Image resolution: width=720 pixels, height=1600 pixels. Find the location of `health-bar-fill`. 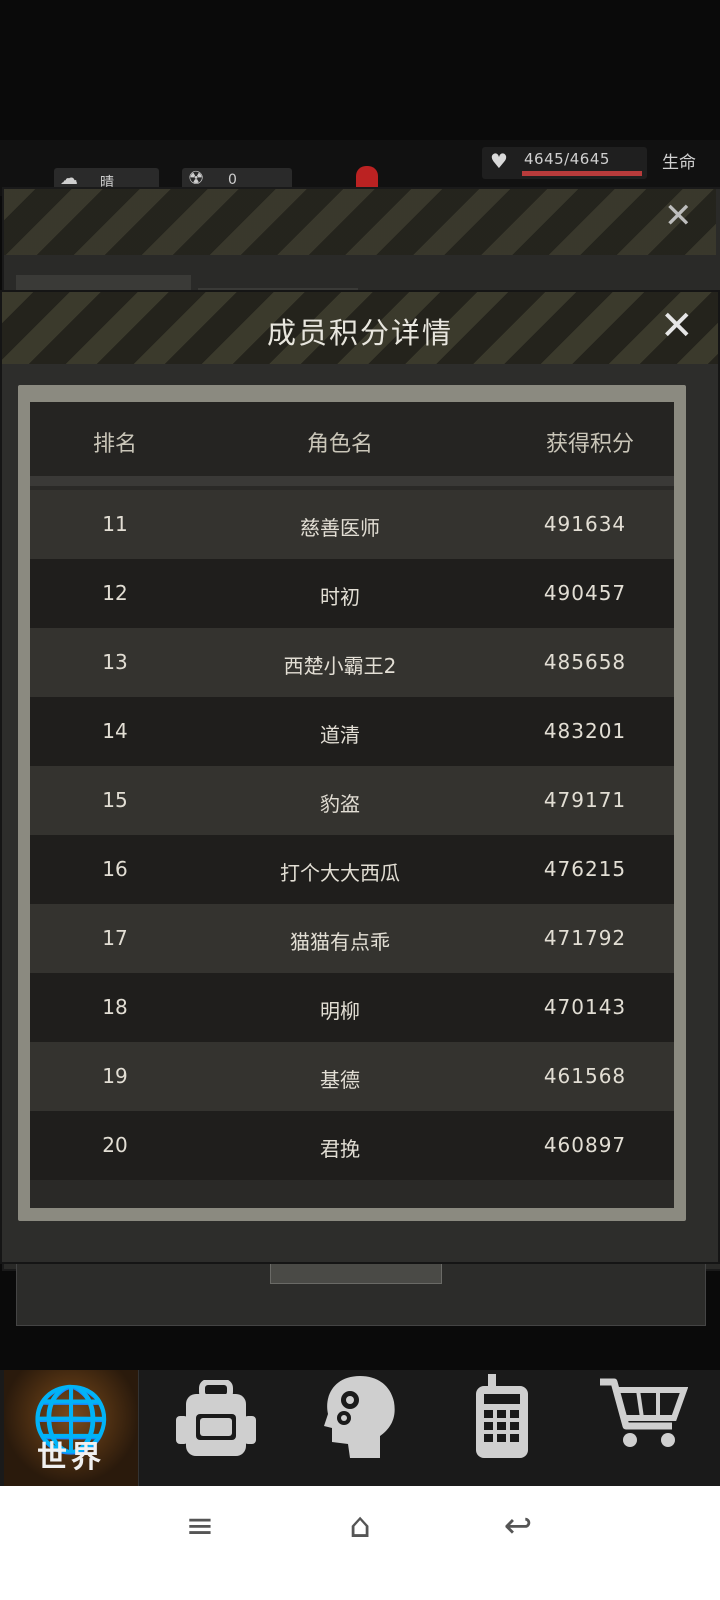

health-bar-fill is located at coordinates (582, 173).